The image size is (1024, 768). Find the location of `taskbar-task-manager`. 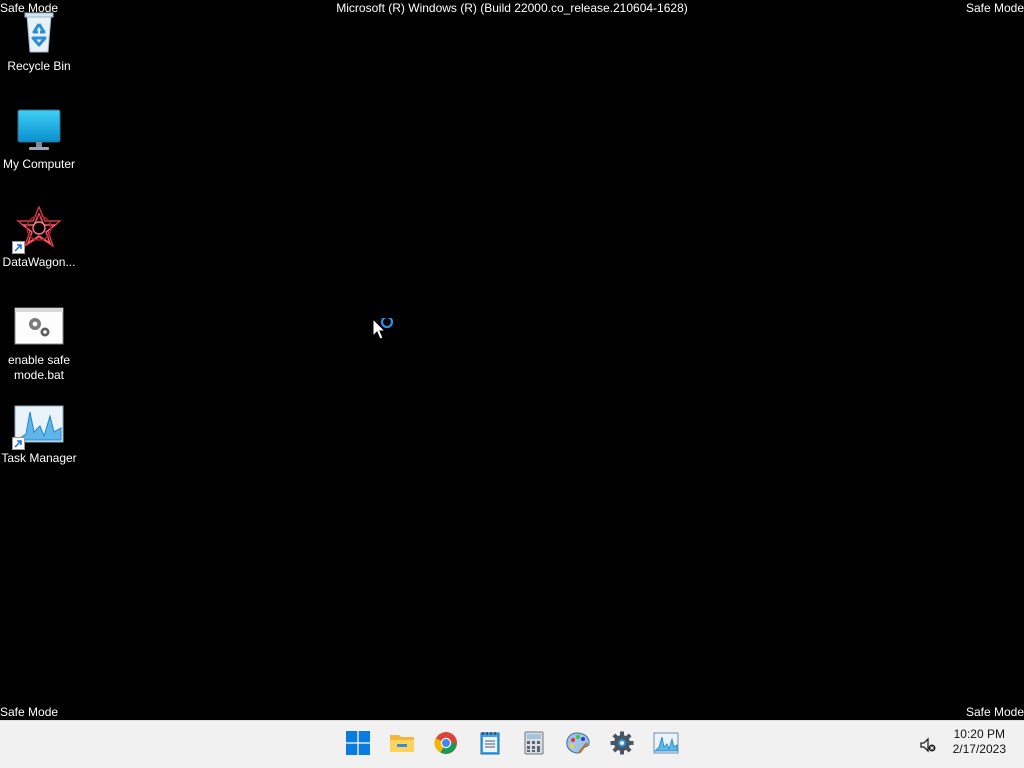

taskbar-task-manager is located at coordinates (666, 745).